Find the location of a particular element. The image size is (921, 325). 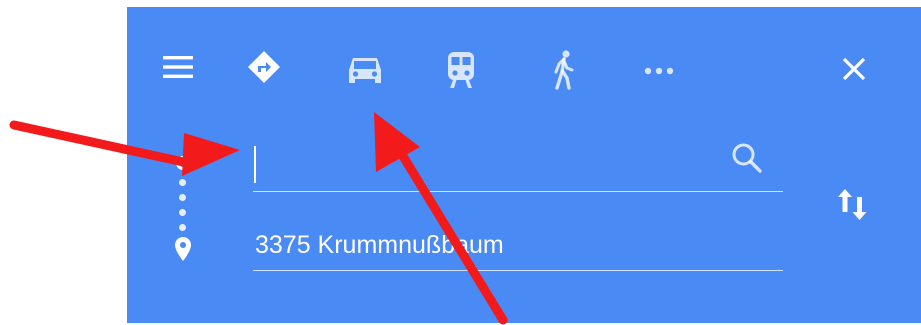

annotation-arrow-left is located at coordinates (101, 144).